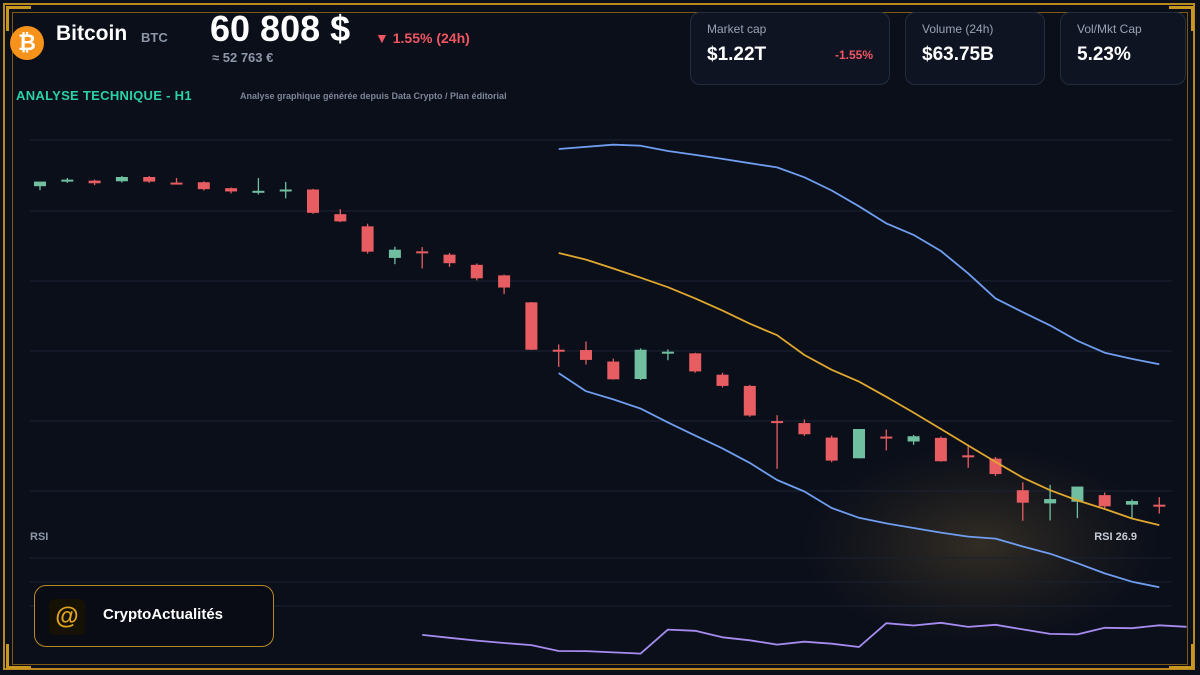 This screenshot has height=675, width=1200. I want to click on volume-card: Volume (24h) $63.75B, so click(975, 48).